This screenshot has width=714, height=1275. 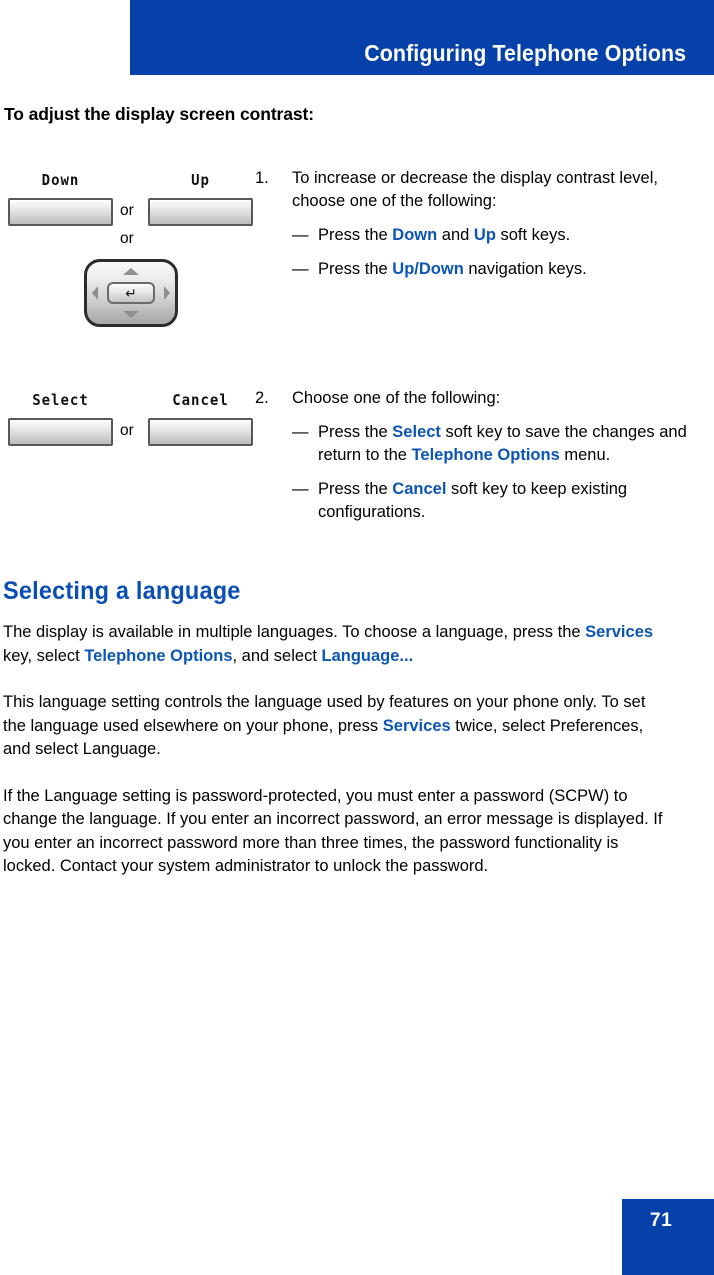 I want to click on step-1-bullet-1-text: Press the Down and Up soft keys., so click(x=444, y=235).